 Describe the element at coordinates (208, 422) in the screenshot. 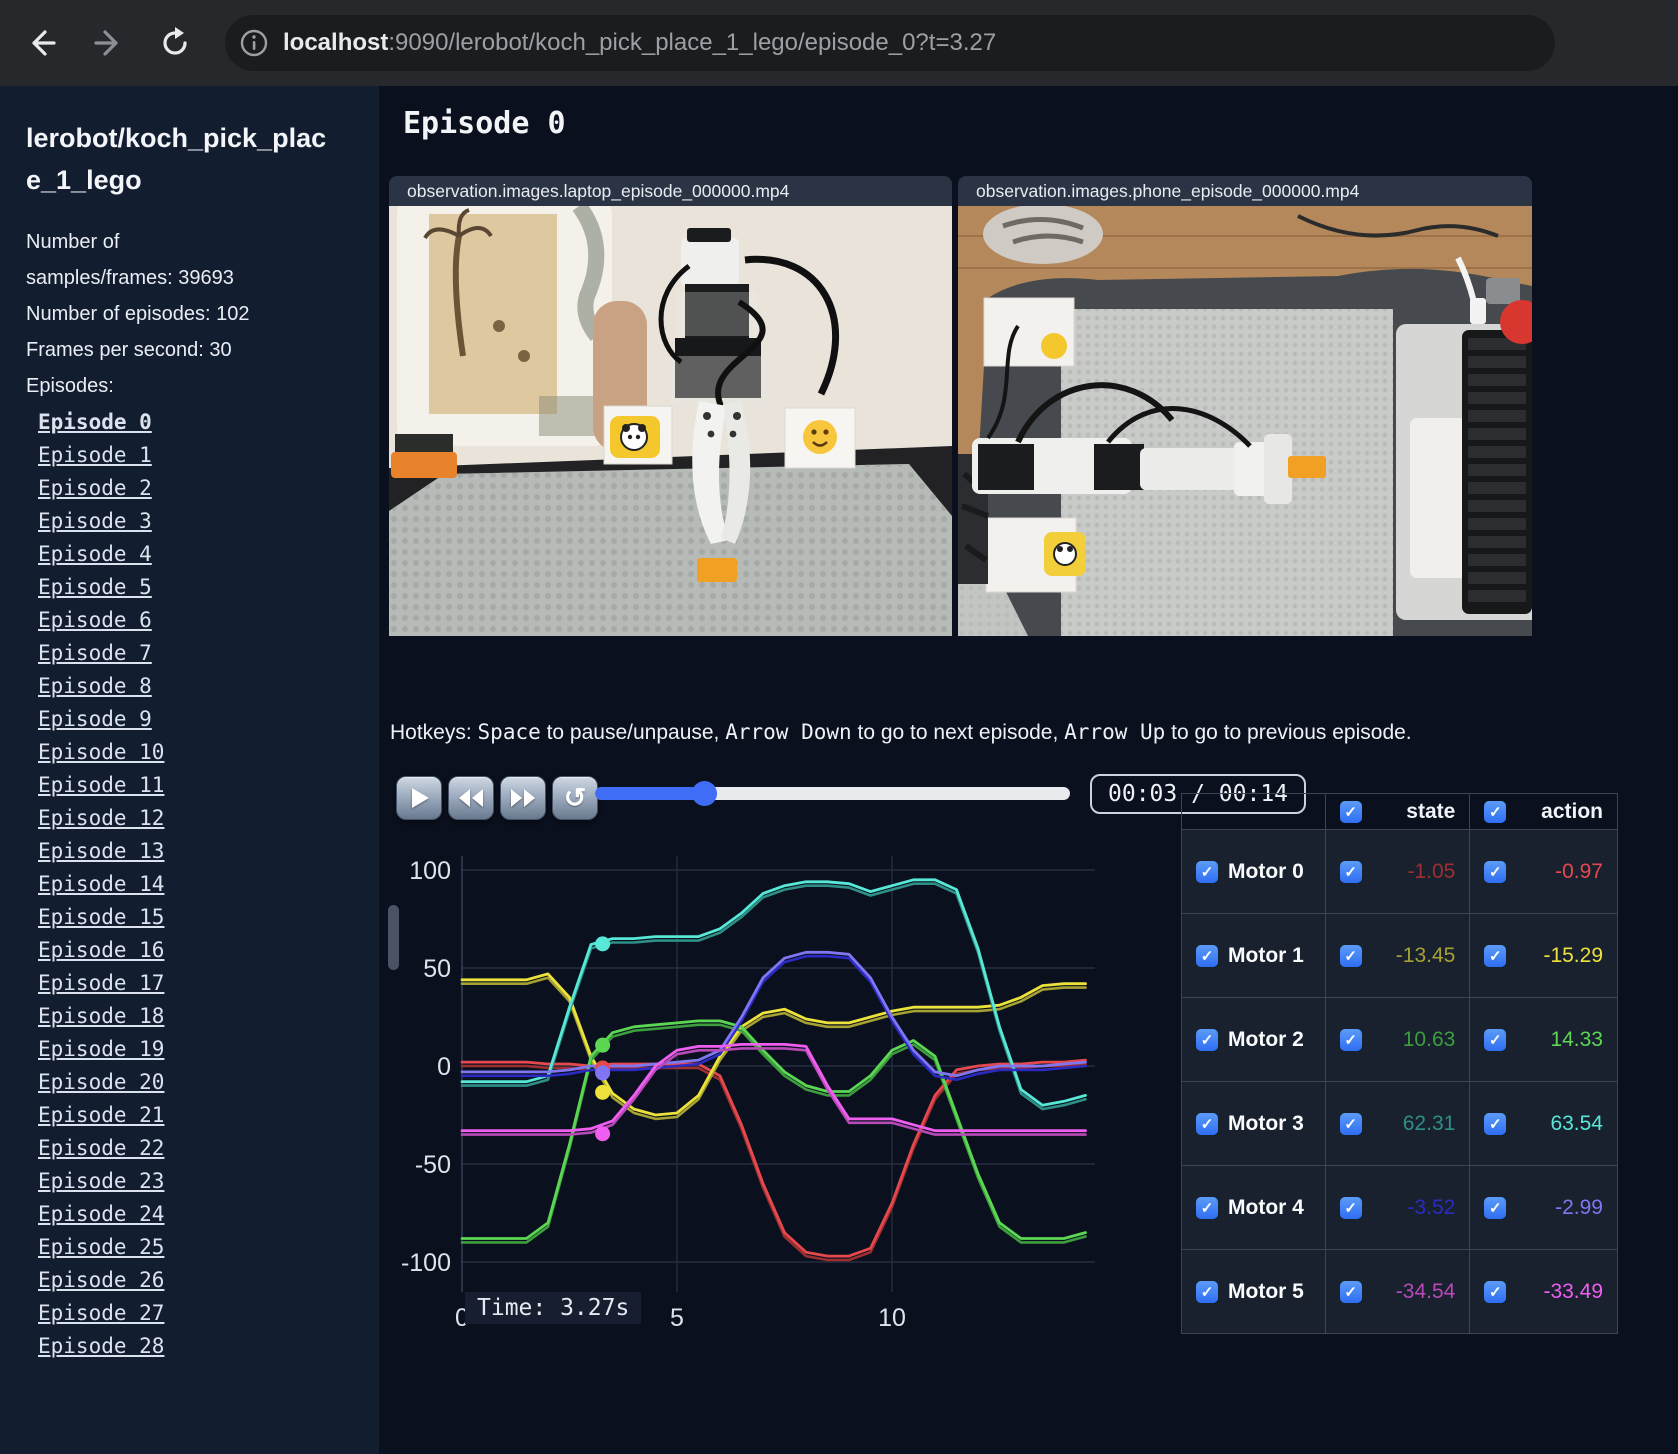

I see `episode-link: Episode 0` at that location.